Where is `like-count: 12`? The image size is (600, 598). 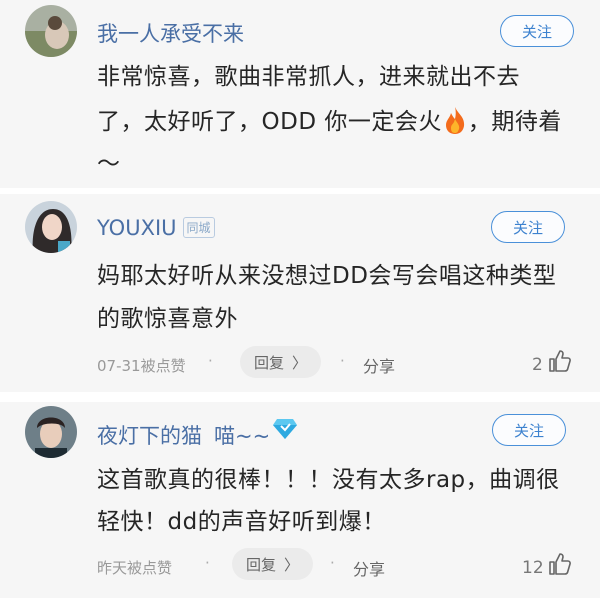 like-count: 12 is located at coordinates (533, 568).